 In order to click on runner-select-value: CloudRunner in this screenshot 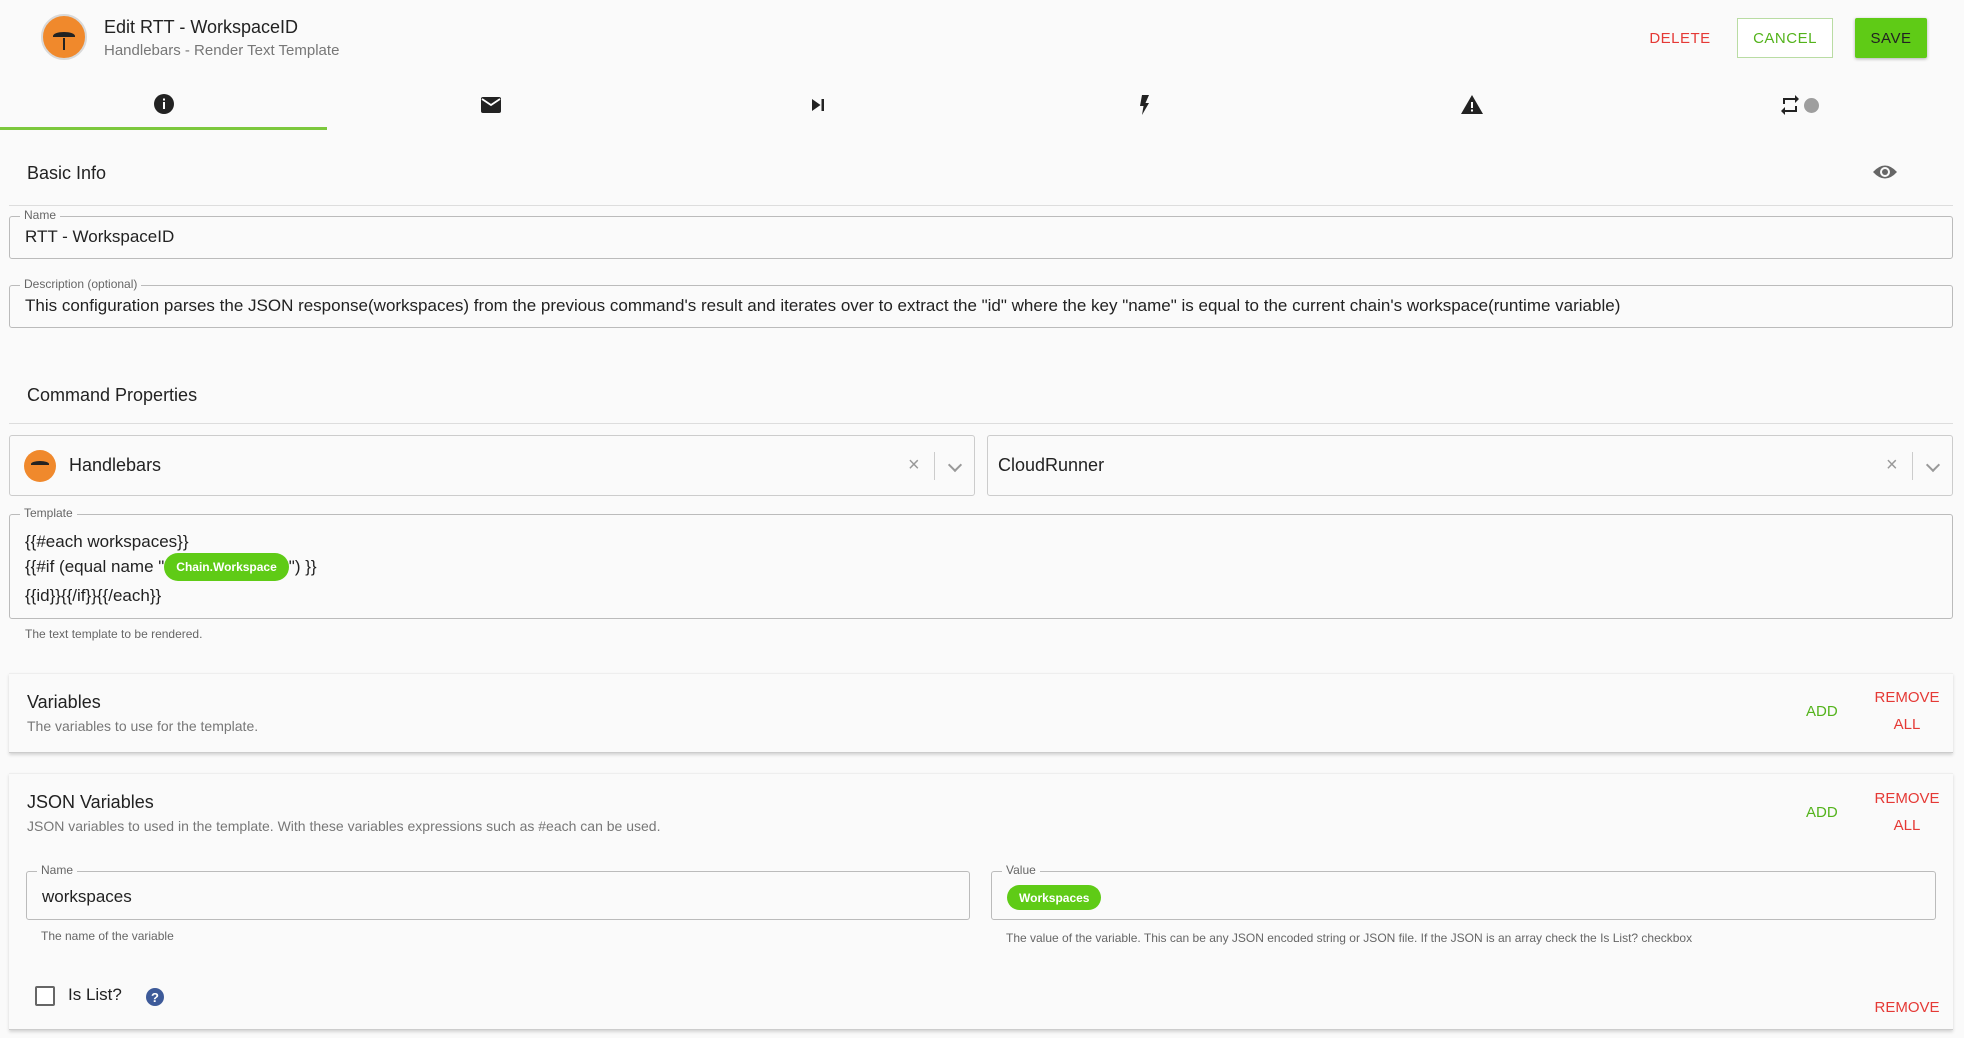, I will do `click(1051, 465)`.